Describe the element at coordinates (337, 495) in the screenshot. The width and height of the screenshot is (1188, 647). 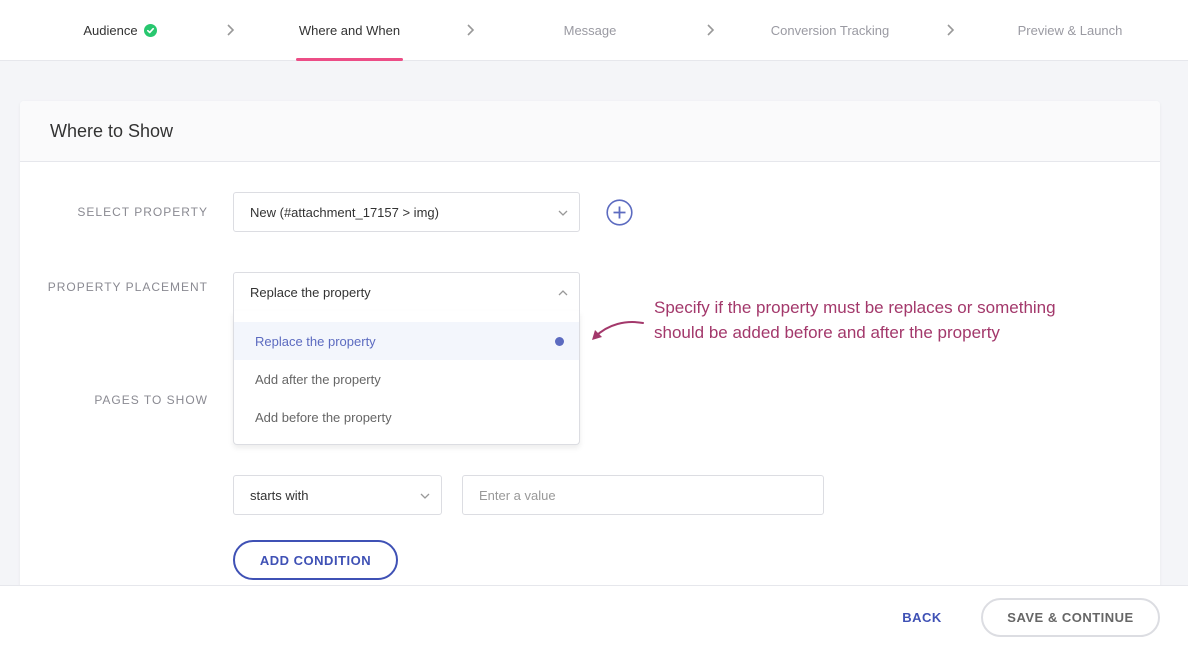
I see `condition-operator-select: starts with` at that location.